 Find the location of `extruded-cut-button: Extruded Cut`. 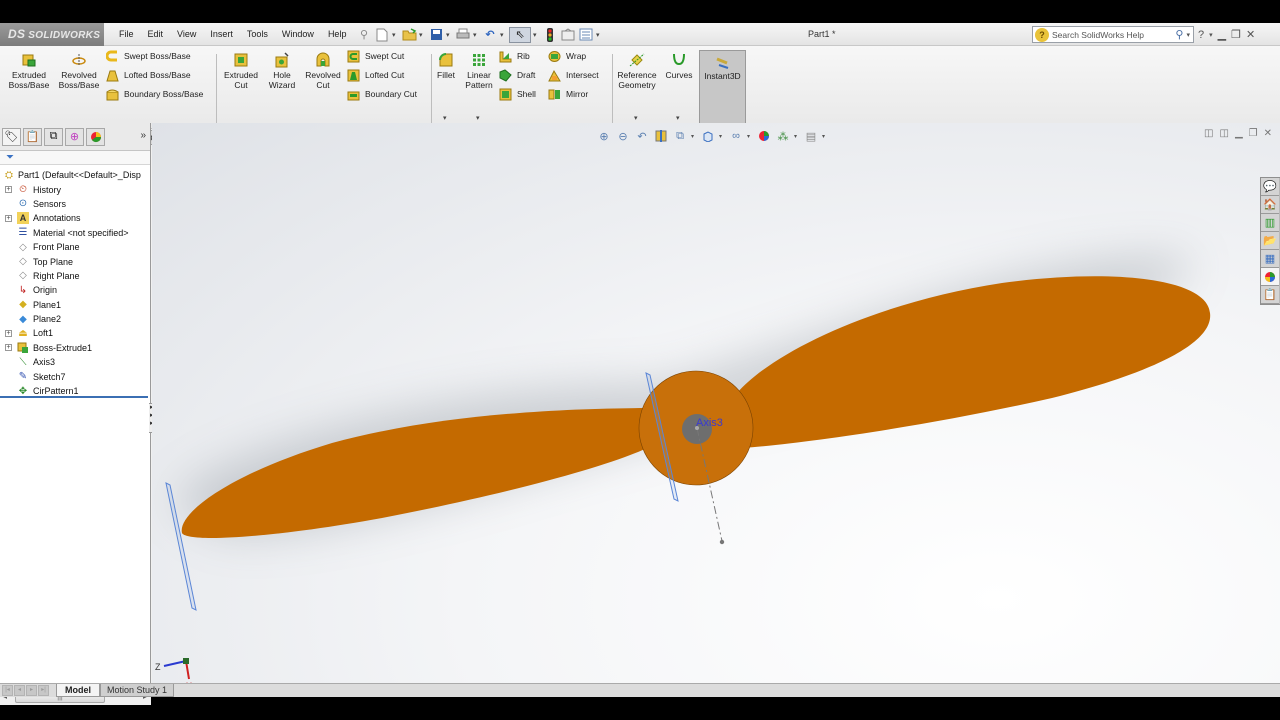

extruded-cut-button: Extruded Cut is located at coordinates (241, 71).